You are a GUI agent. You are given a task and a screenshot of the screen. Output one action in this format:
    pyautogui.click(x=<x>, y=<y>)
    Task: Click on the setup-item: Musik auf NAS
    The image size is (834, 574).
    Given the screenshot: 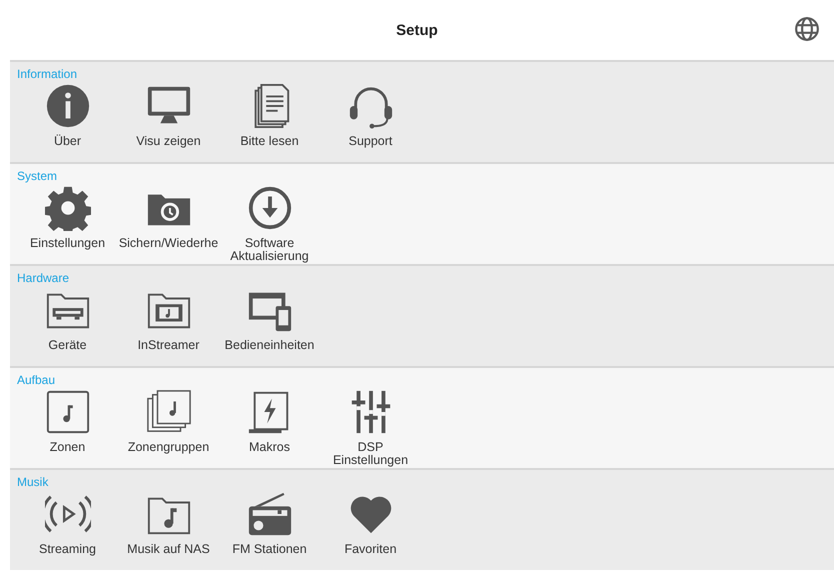 What is the action you would take?
    pyautogui.click(x=168, y=530)
    